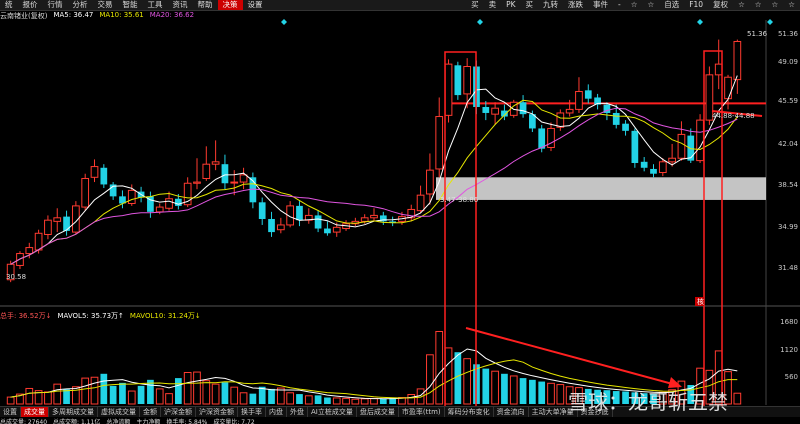 The width and height of the screenshot is (800, 424). Describe the element at coordinates (696, 5) in the screenshot. I see `toolbar-button: F10` at that location.